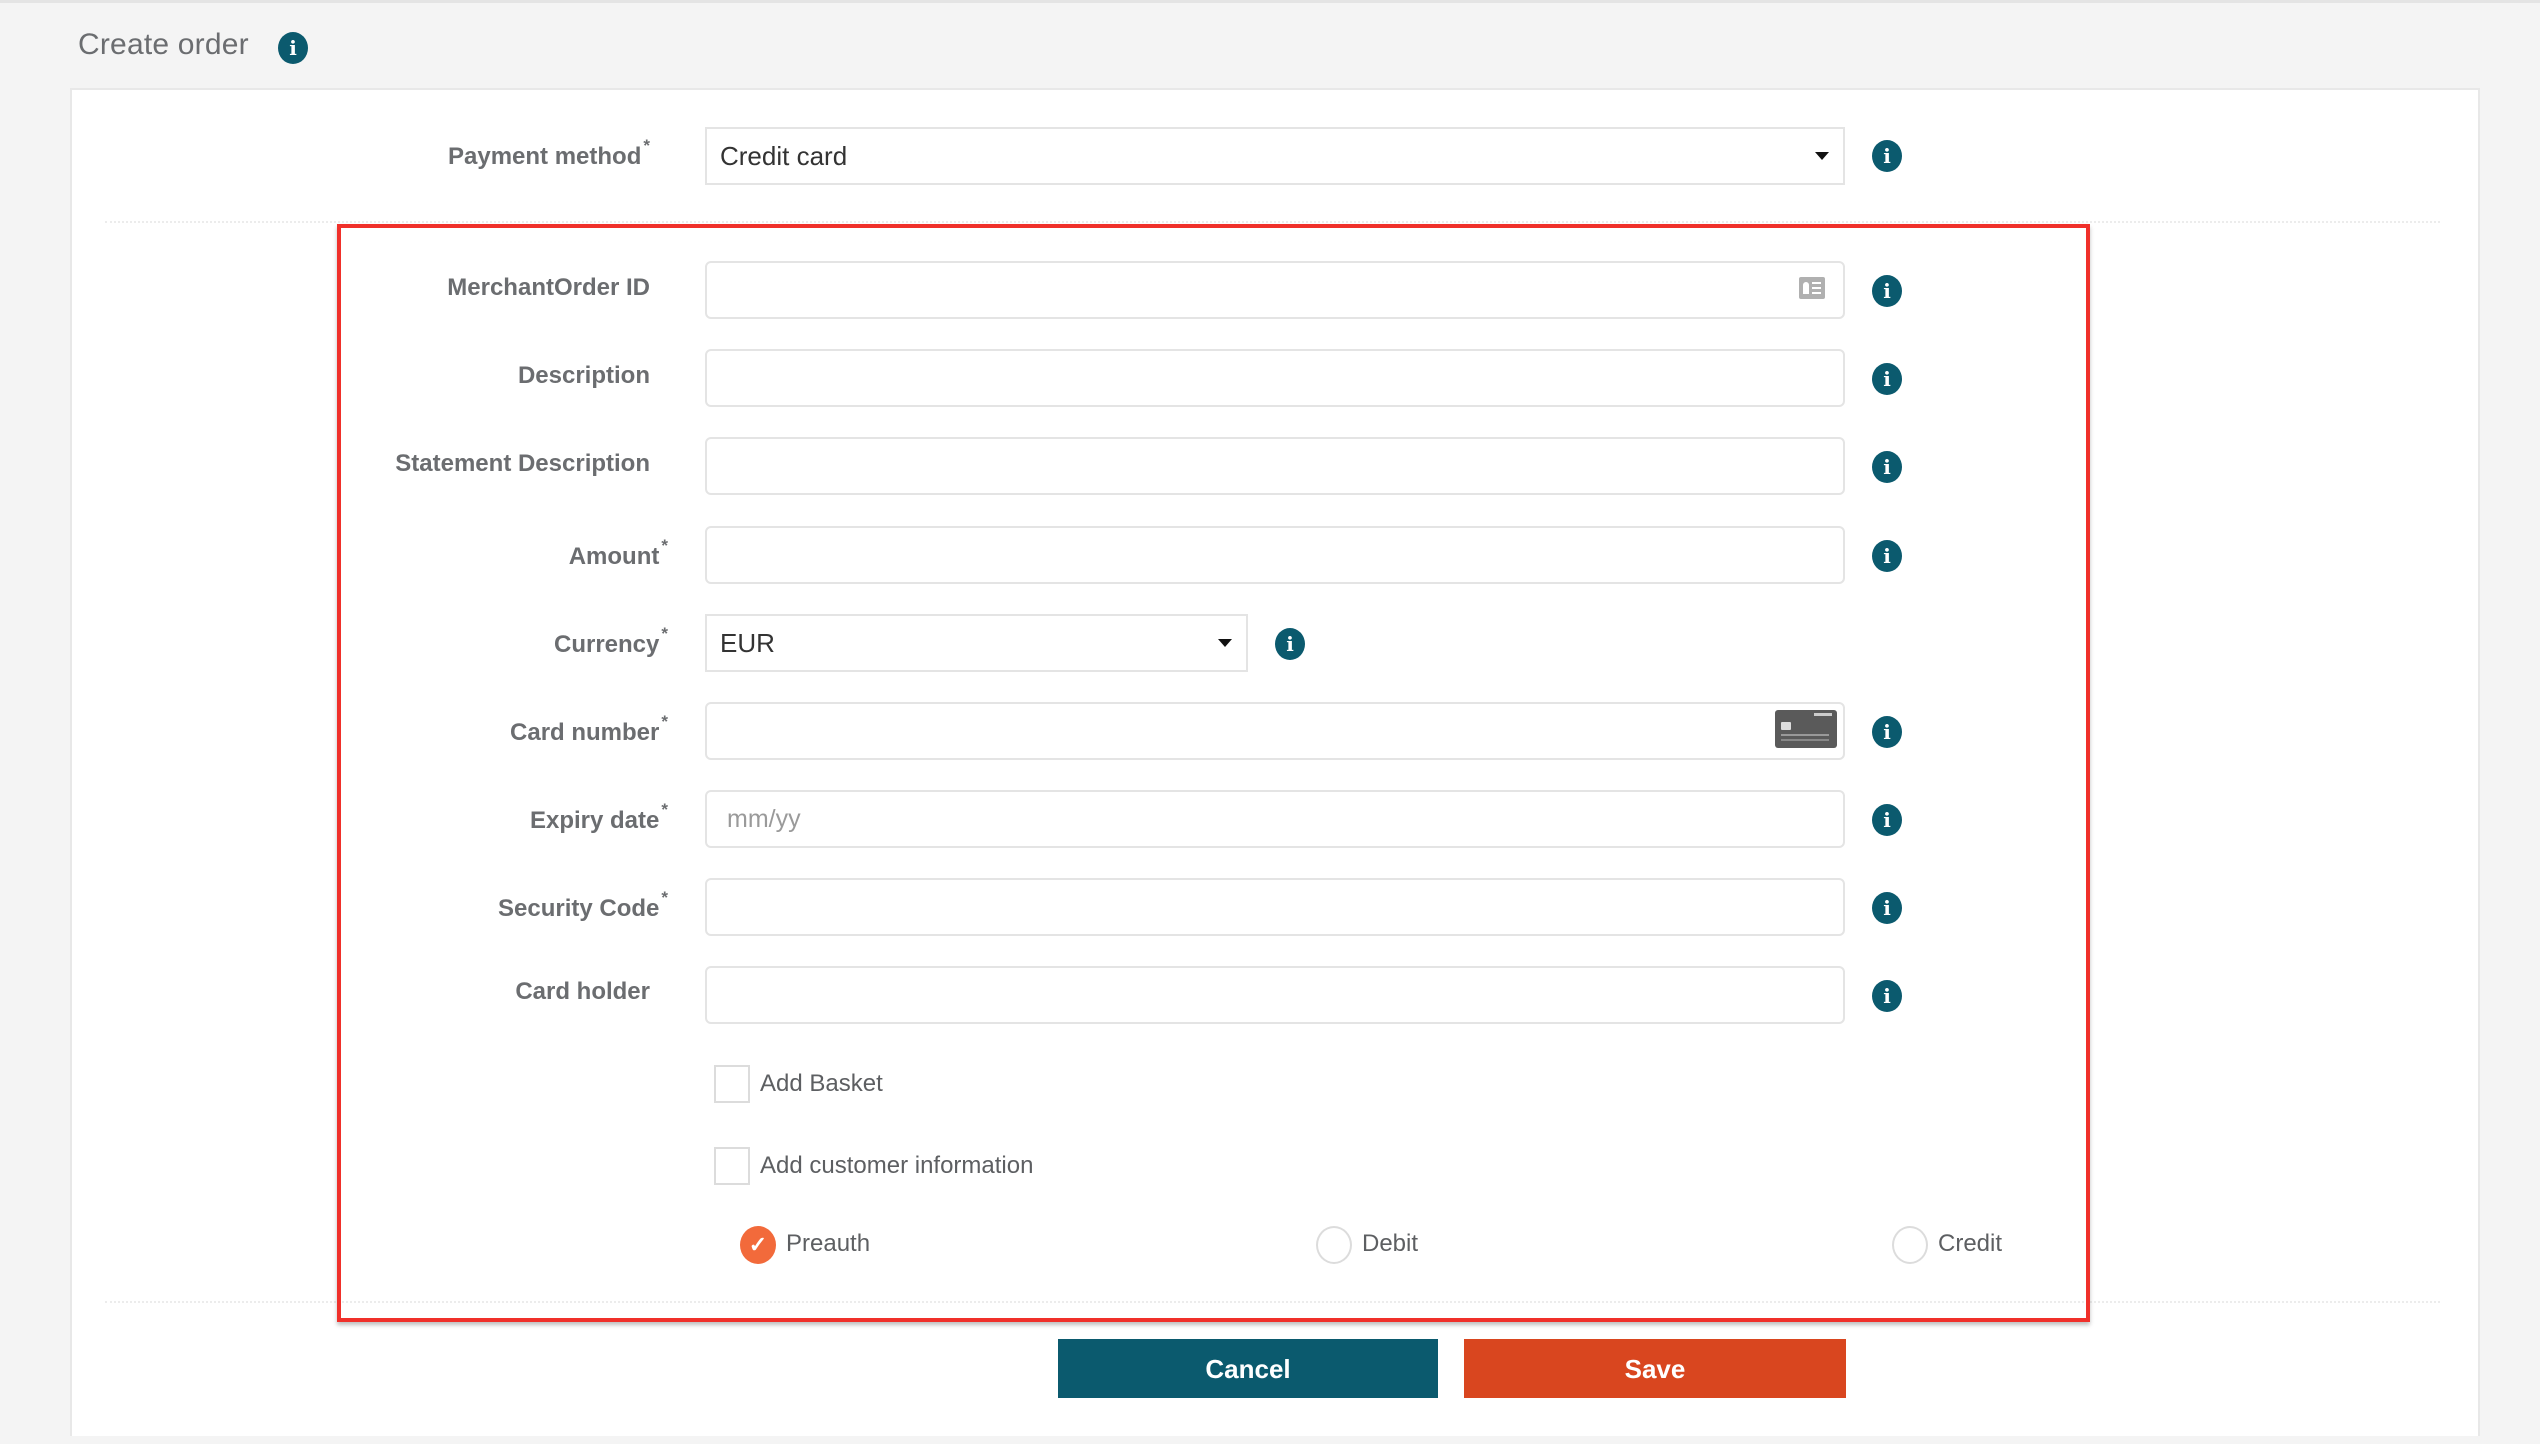 The height and width of the screenshot is (1444, 2540). I want to click on merchant-order-id-wrap, so click(1275, 290).